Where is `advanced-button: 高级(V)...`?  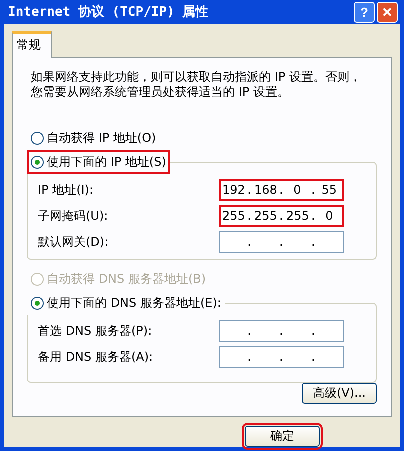 advanced-button: 高级(V)... is located at coordinates (339, 393).